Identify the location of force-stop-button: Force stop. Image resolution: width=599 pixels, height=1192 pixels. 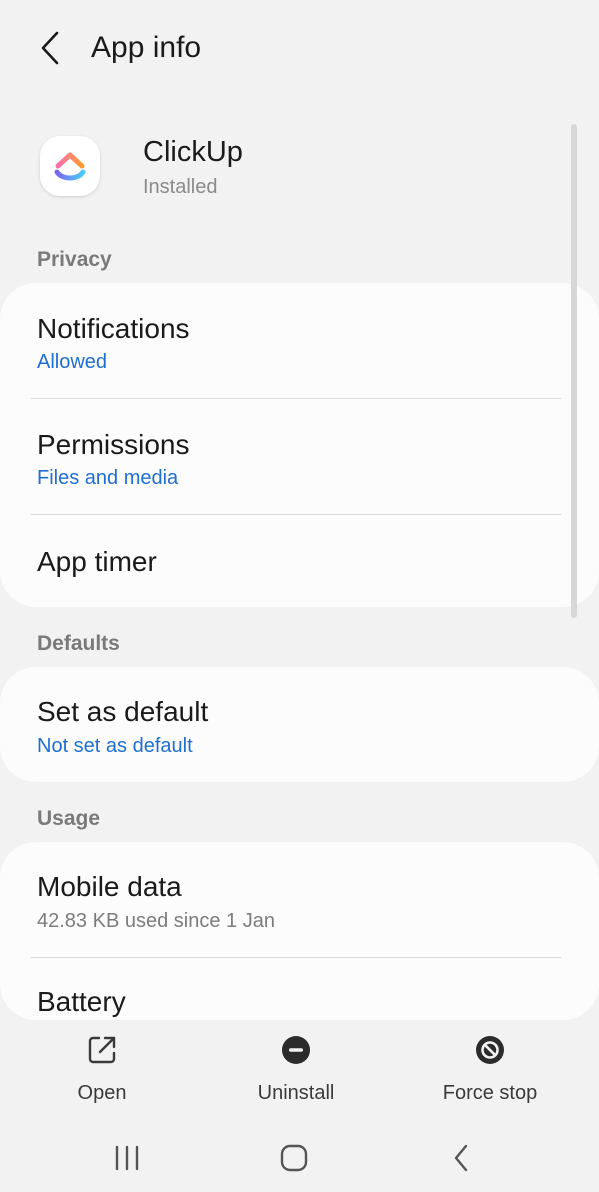
(490, 1075).